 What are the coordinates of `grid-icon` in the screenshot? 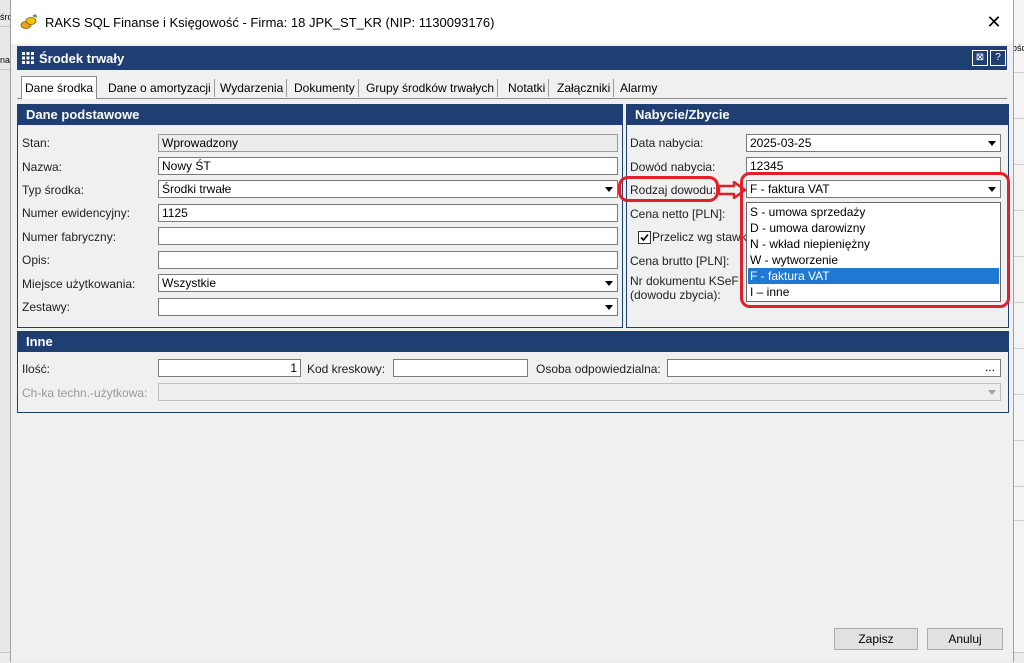 It's located at (28, 58).